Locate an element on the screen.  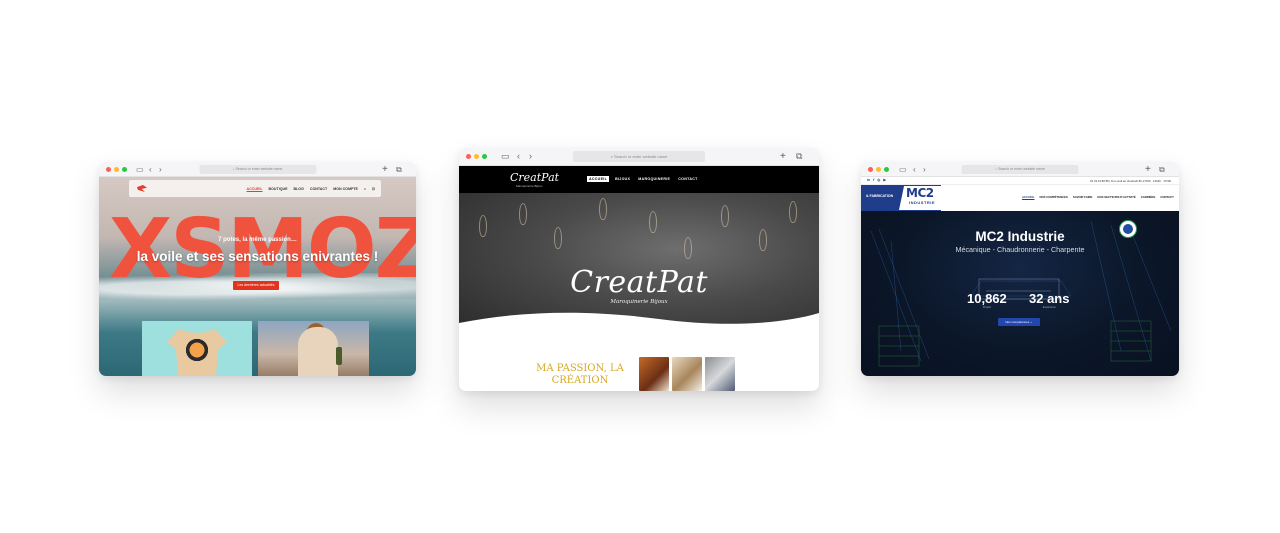
nav-blog: BLOG is located at coordinates (299, 189).